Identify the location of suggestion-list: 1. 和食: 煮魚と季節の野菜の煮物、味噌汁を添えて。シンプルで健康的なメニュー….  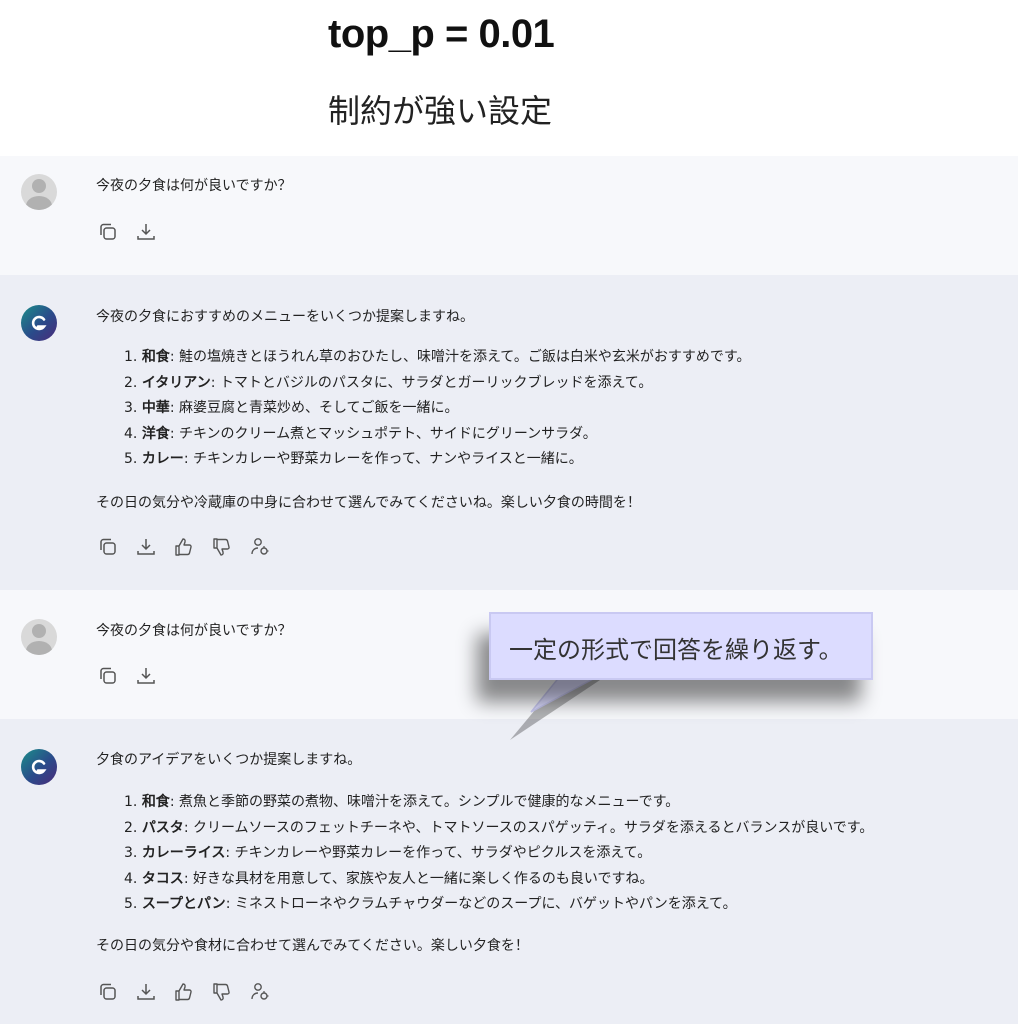
(498, 854).